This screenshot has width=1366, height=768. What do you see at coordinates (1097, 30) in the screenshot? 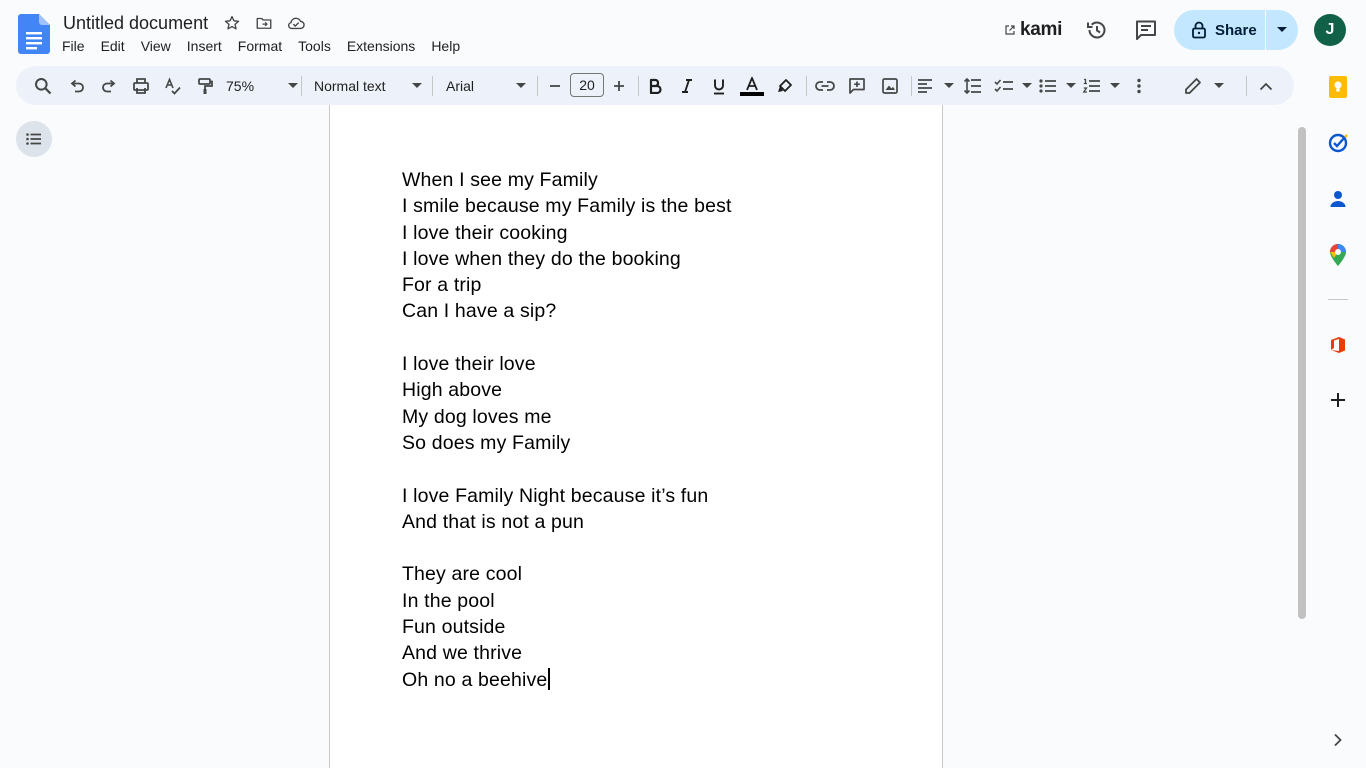
I see `version-history-icon` at bounding box center [1097, 30].